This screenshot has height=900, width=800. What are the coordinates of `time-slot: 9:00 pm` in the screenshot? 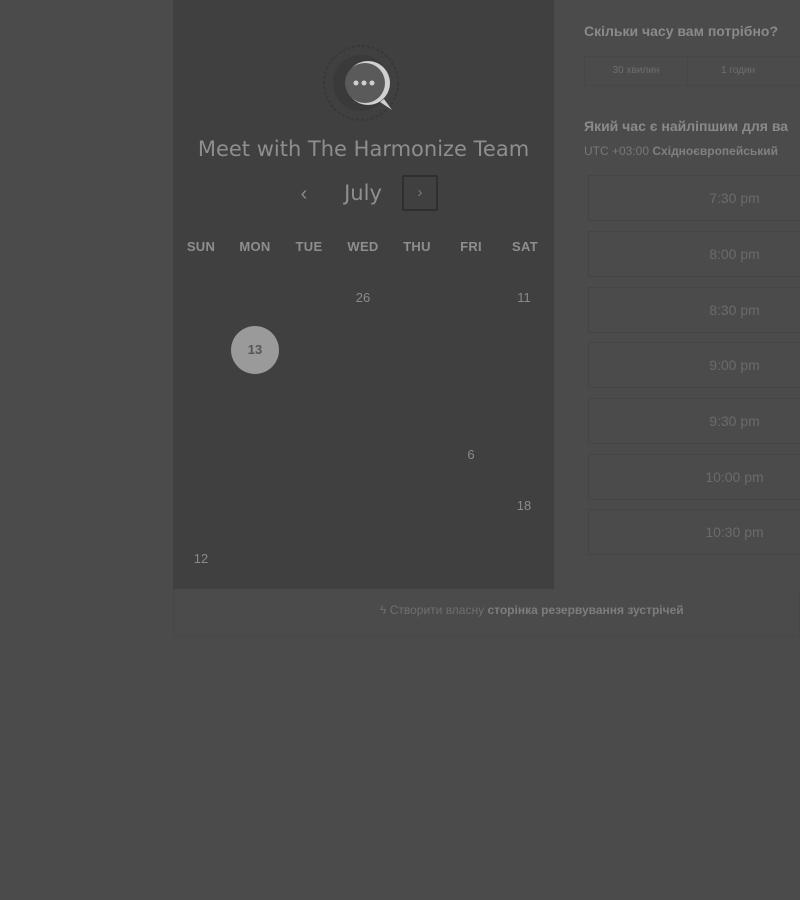 It's located at (694, 365).